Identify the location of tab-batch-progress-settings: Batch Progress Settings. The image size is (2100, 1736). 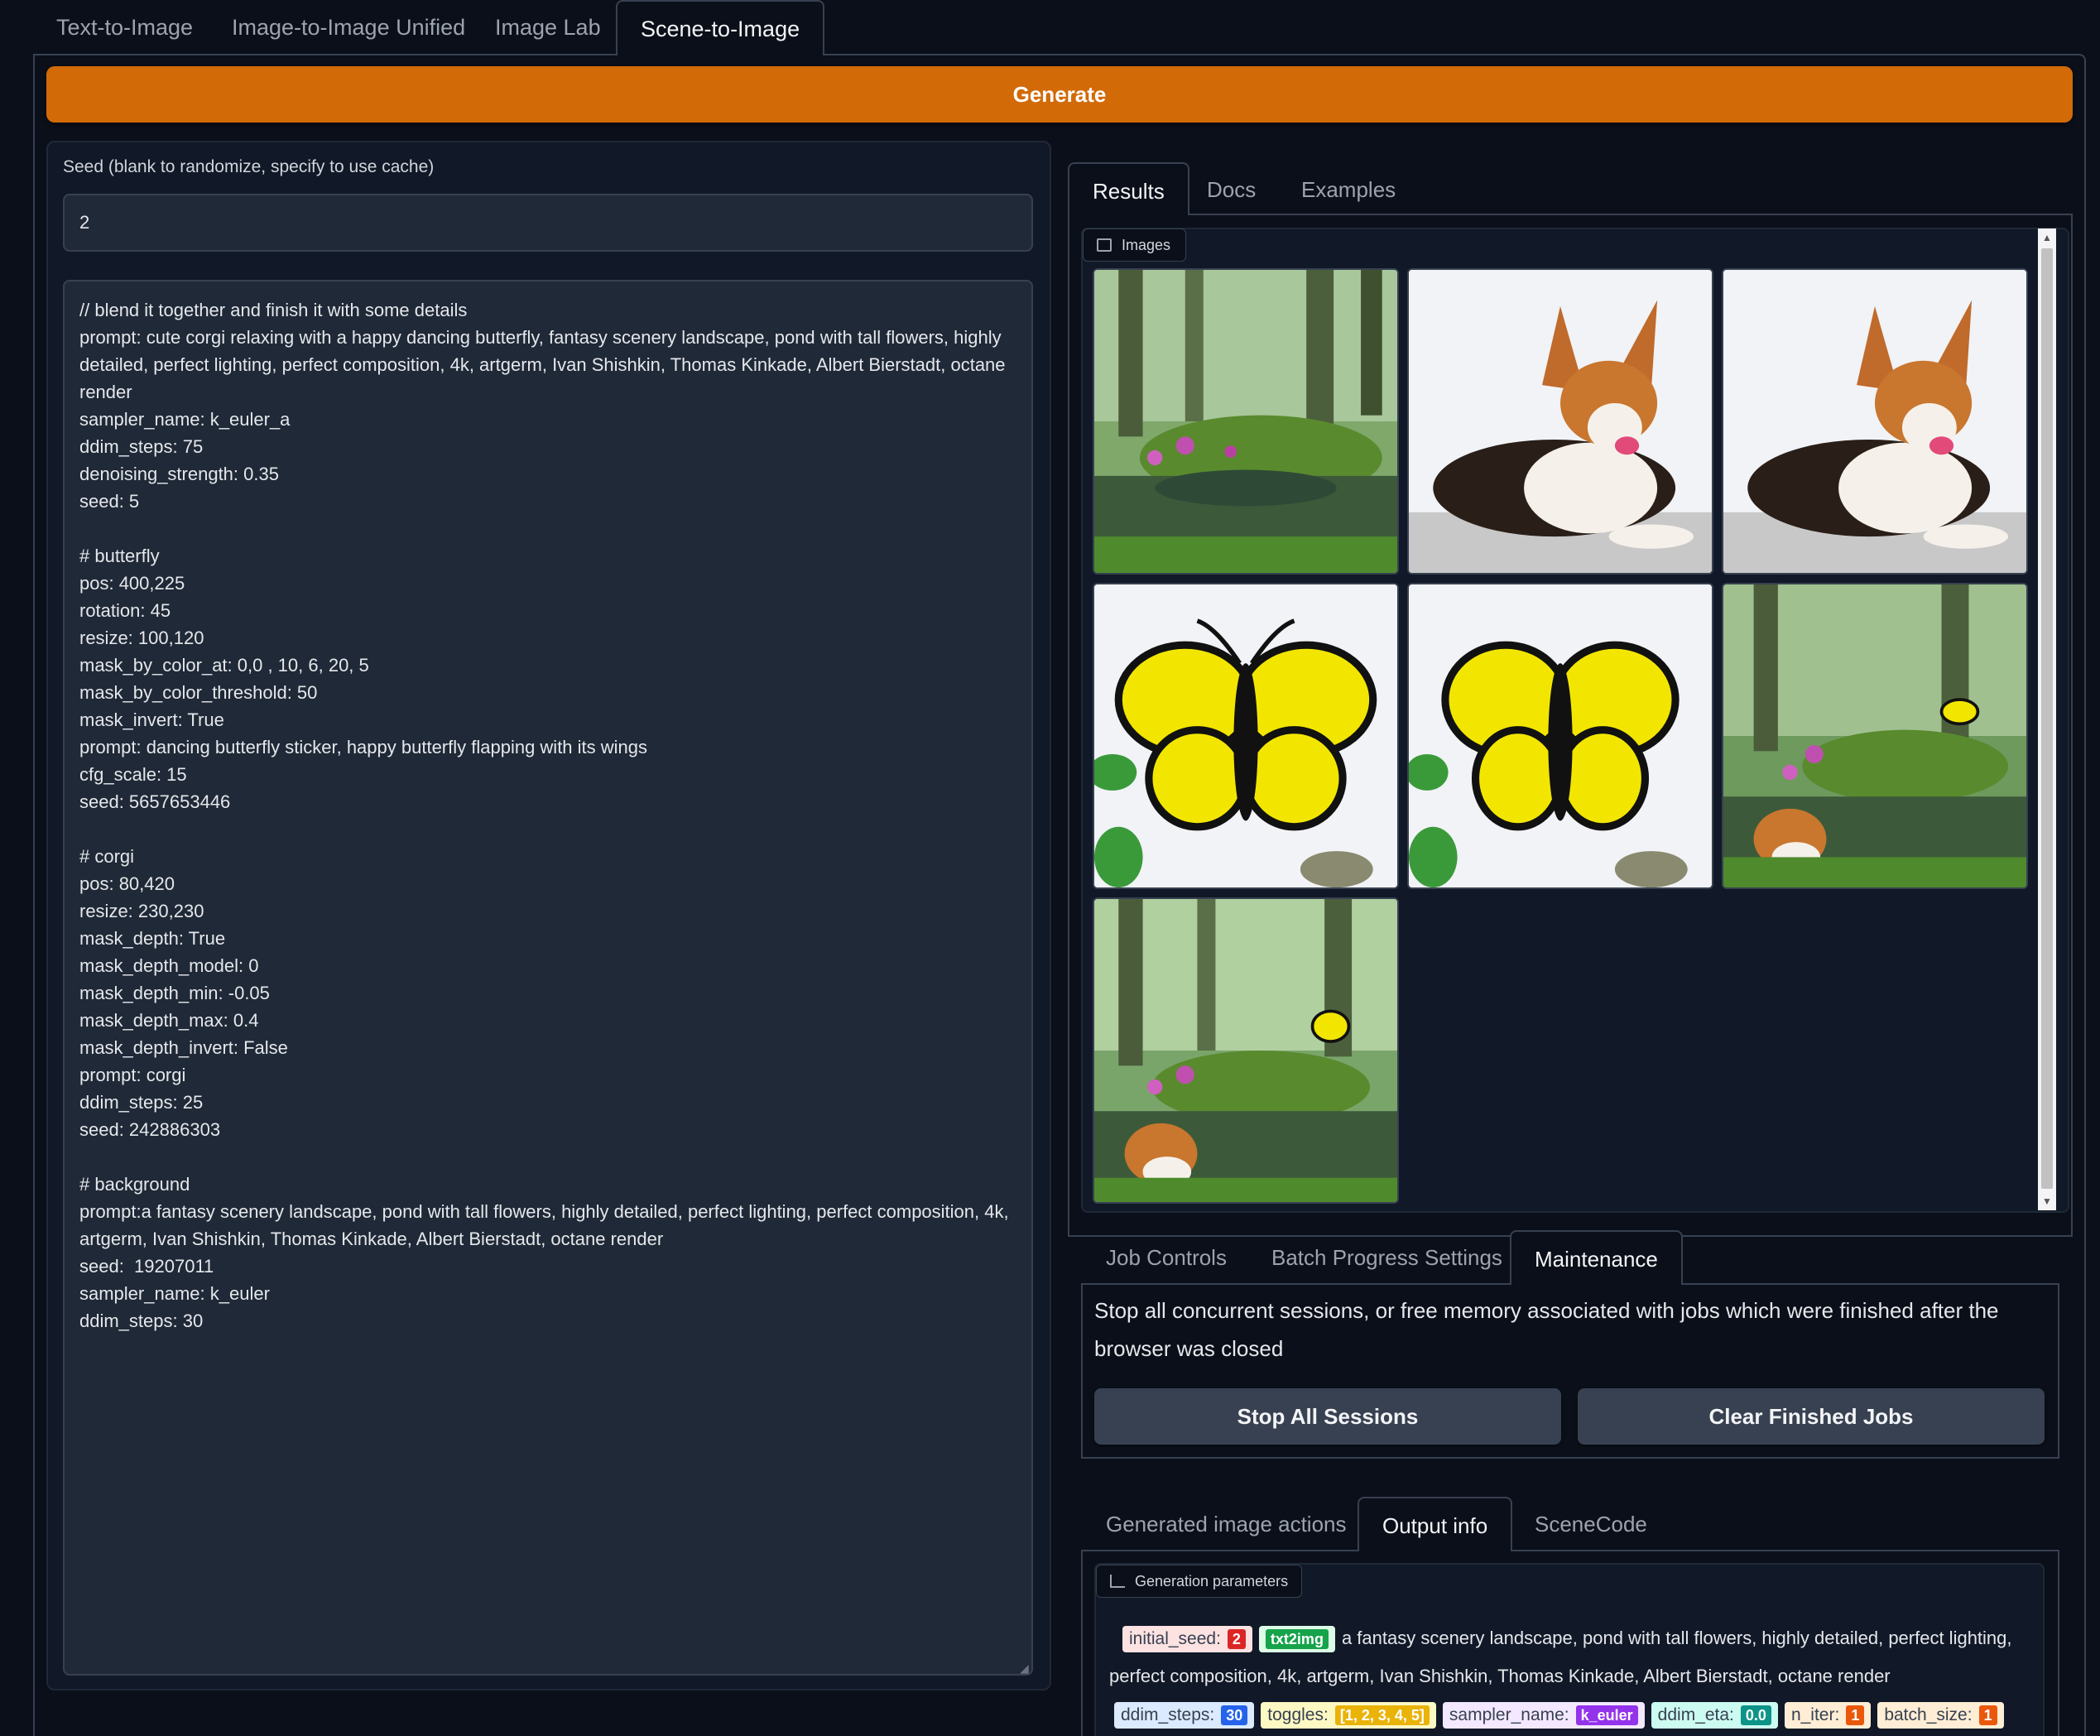
(1387, 1257).